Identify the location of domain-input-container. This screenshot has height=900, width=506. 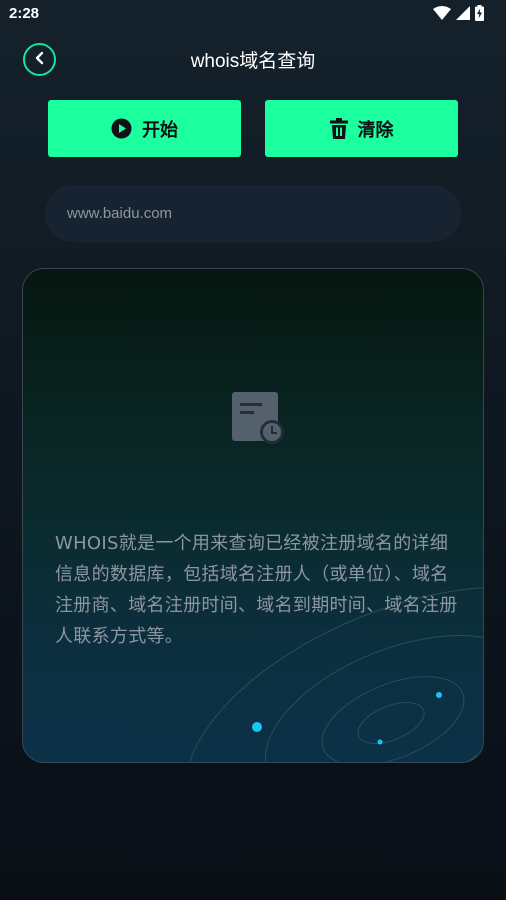
(253, 213).